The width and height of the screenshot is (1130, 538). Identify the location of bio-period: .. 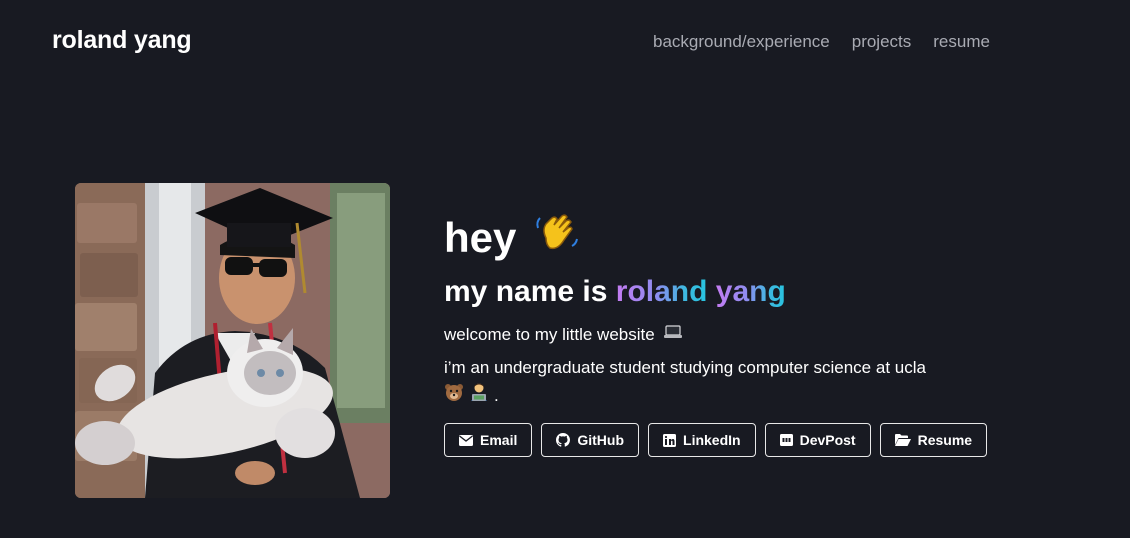
(496, 395).